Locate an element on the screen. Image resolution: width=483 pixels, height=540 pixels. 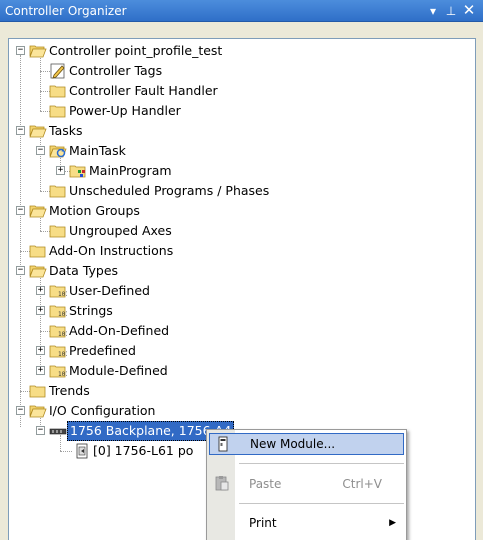
paste-icon is located at coordinates (222, 483).